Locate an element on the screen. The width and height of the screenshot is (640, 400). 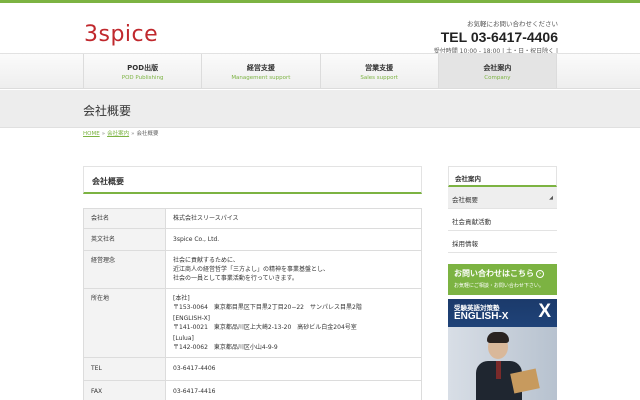
contact-banner: お問い合わせはこちら › お気軽にご相談・お問い合わせ下さい。 is located at coordinates (502, 279).